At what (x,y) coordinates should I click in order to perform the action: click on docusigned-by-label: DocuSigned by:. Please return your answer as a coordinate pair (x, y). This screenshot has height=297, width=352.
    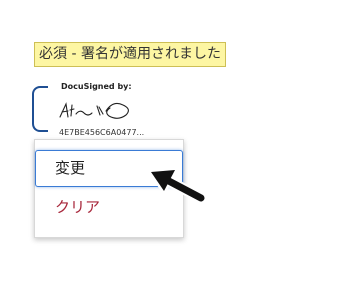
    Looking at the image, I should click on (96, 86).